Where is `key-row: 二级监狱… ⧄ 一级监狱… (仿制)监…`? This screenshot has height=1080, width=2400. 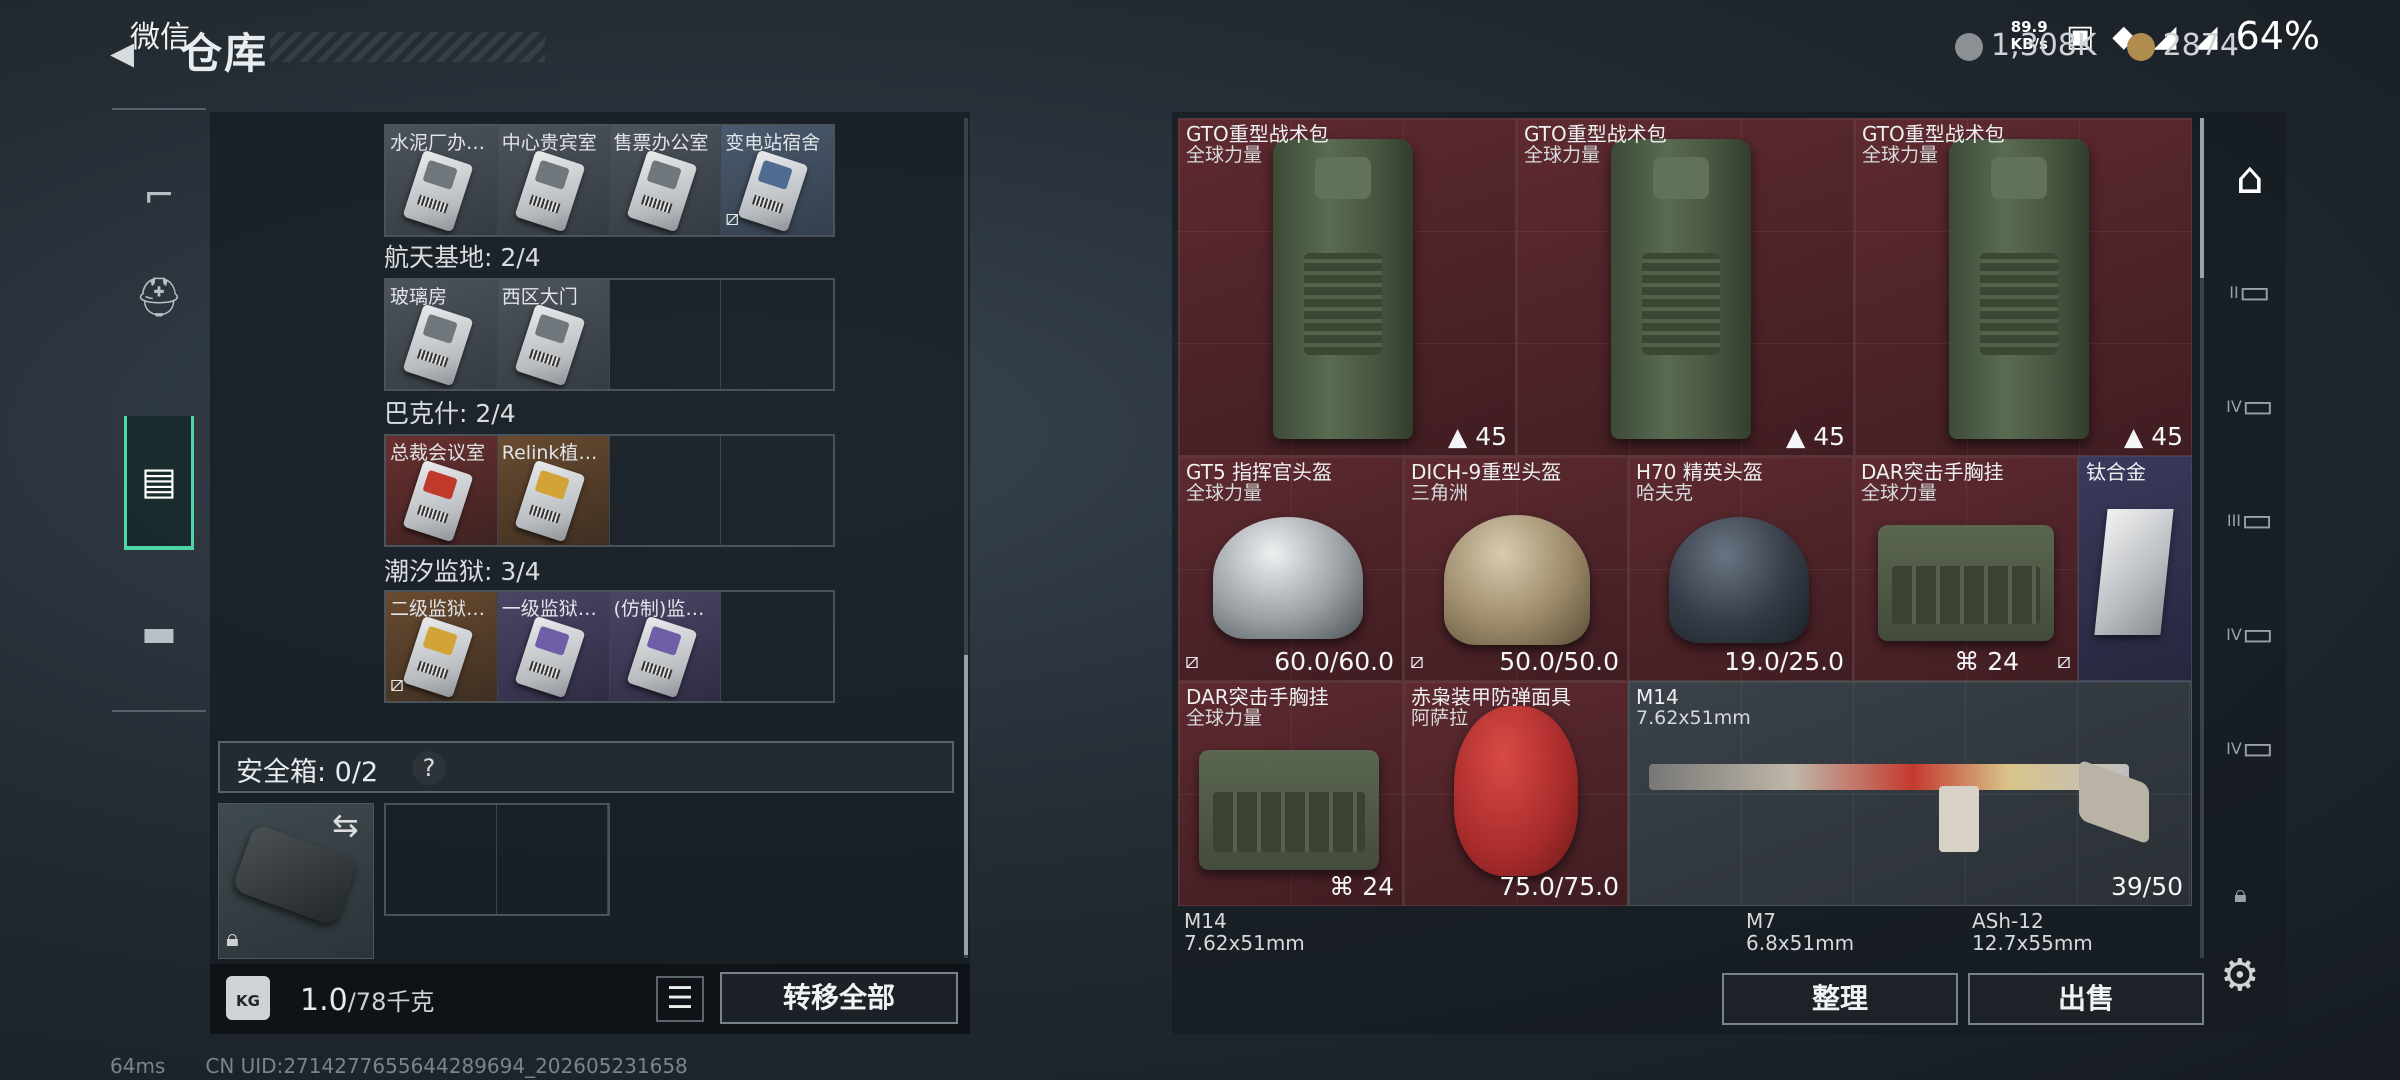 key-row: 二级监狱… ⧄ 一级监狱… (仿制)监… is located at coordinates (609, 646).